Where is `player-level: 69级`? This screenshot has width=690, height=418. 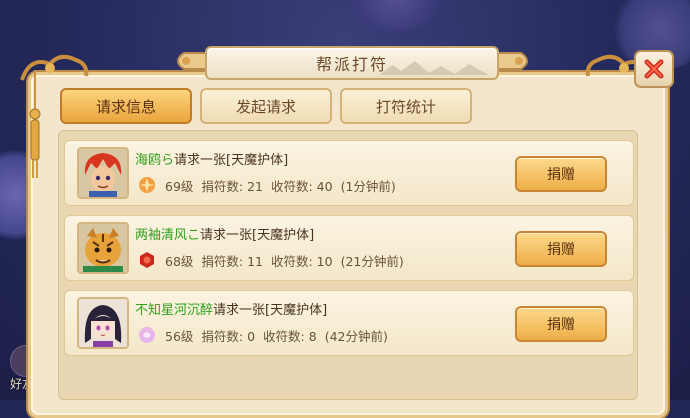 player-level: 69级 is located at coordinates (179, 186).